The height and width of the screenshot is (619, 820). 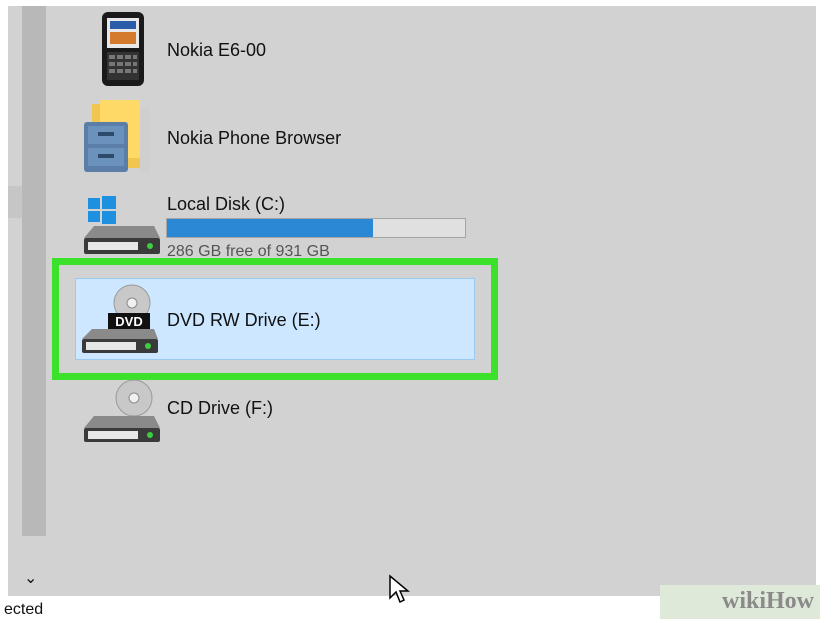 I want to click on phone-icon, so click(x=123, y=49).